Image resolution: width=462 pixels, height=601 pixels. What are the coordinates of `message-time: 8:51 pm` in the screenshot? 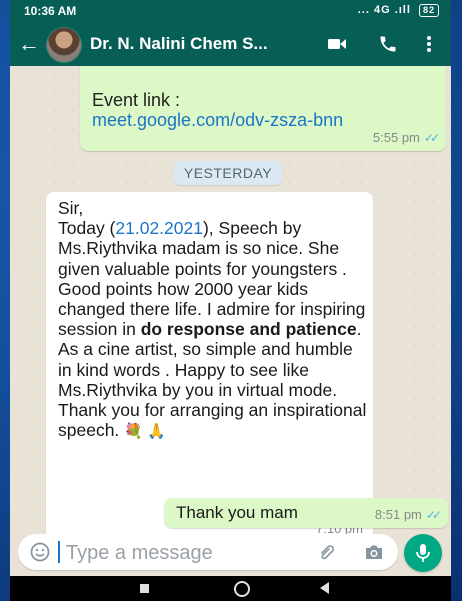 It's located at (398, 514).